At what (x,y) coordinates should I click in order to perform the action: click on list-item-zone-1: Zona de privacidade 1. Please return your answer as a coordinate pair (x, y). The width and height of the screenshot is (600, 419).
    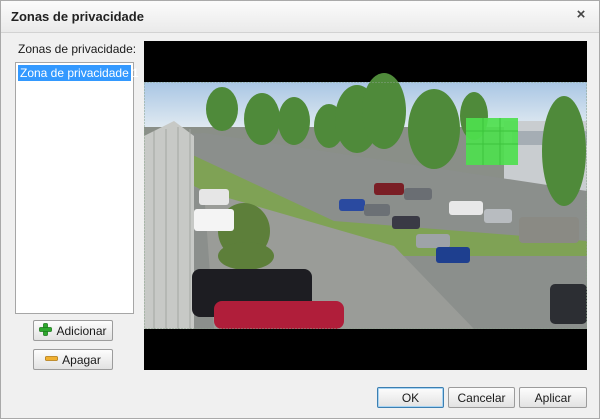
    Looking at the image, I should click on (78, 73).